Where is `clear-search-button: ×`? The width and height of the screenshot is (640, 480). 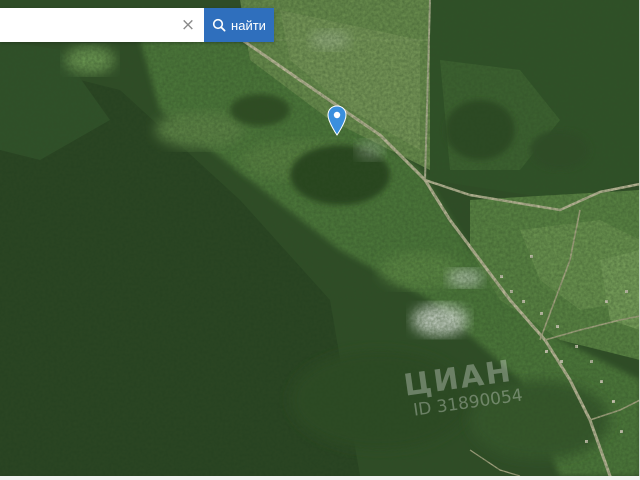 clear-search-button: × is located at coordinates (188, 25).